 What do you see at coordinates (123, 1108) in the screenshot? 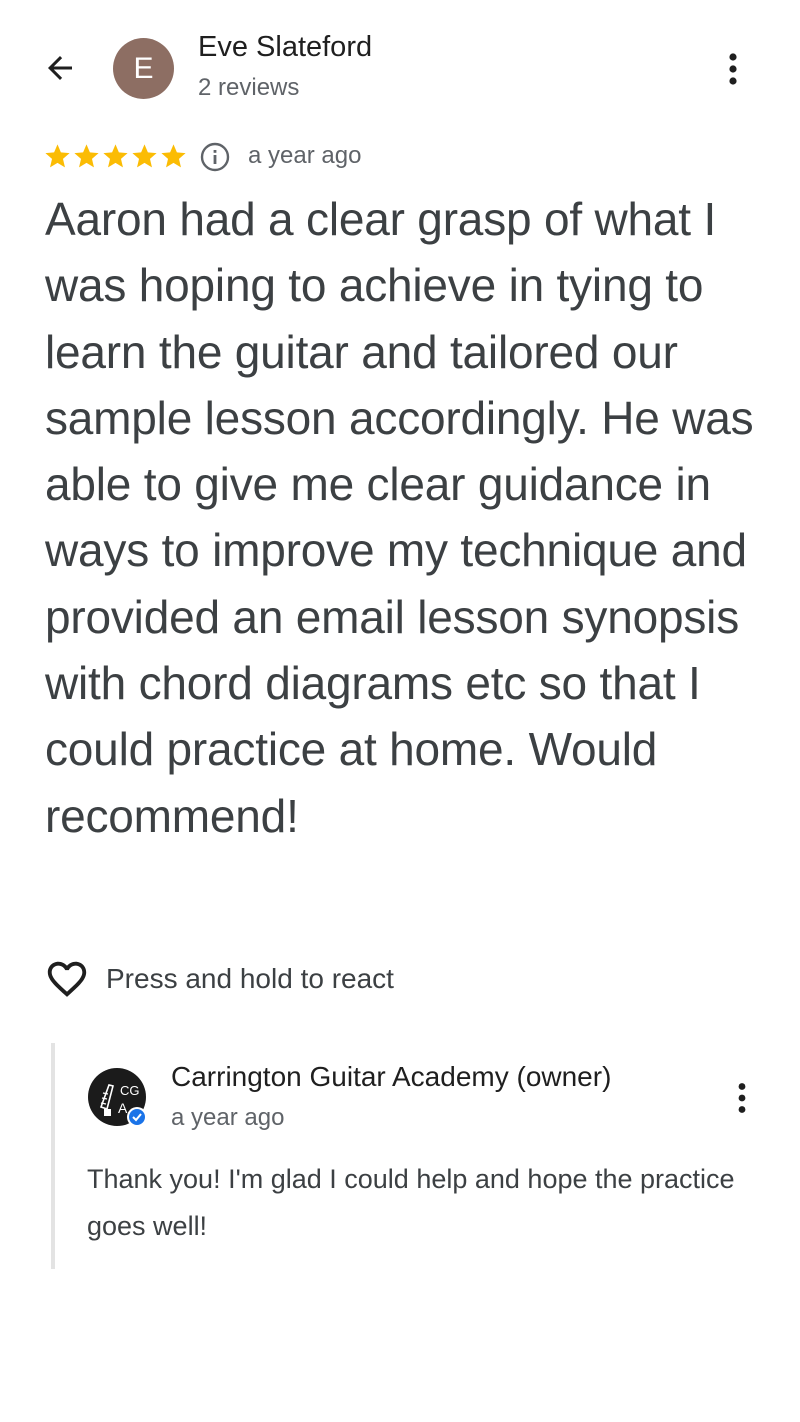
I see `owner-logo-text-bottom: A` at bounding box center [123, 1108].